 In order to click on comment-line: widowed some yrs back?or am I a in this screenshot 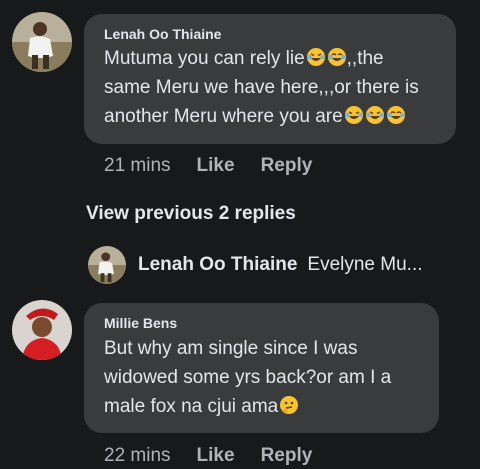, I will do `click(248, 377)`.